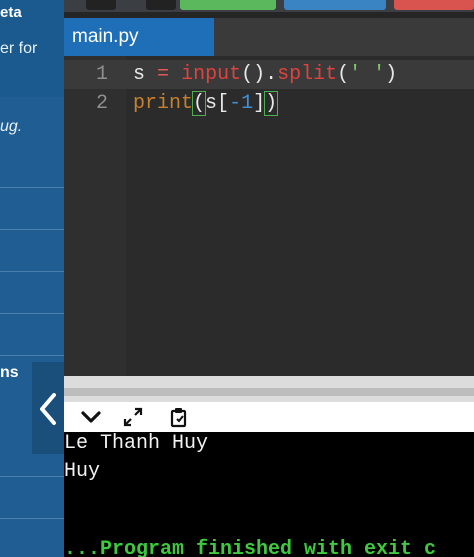  I want to click on sidebar-section-label: ns, so click(9, 372).